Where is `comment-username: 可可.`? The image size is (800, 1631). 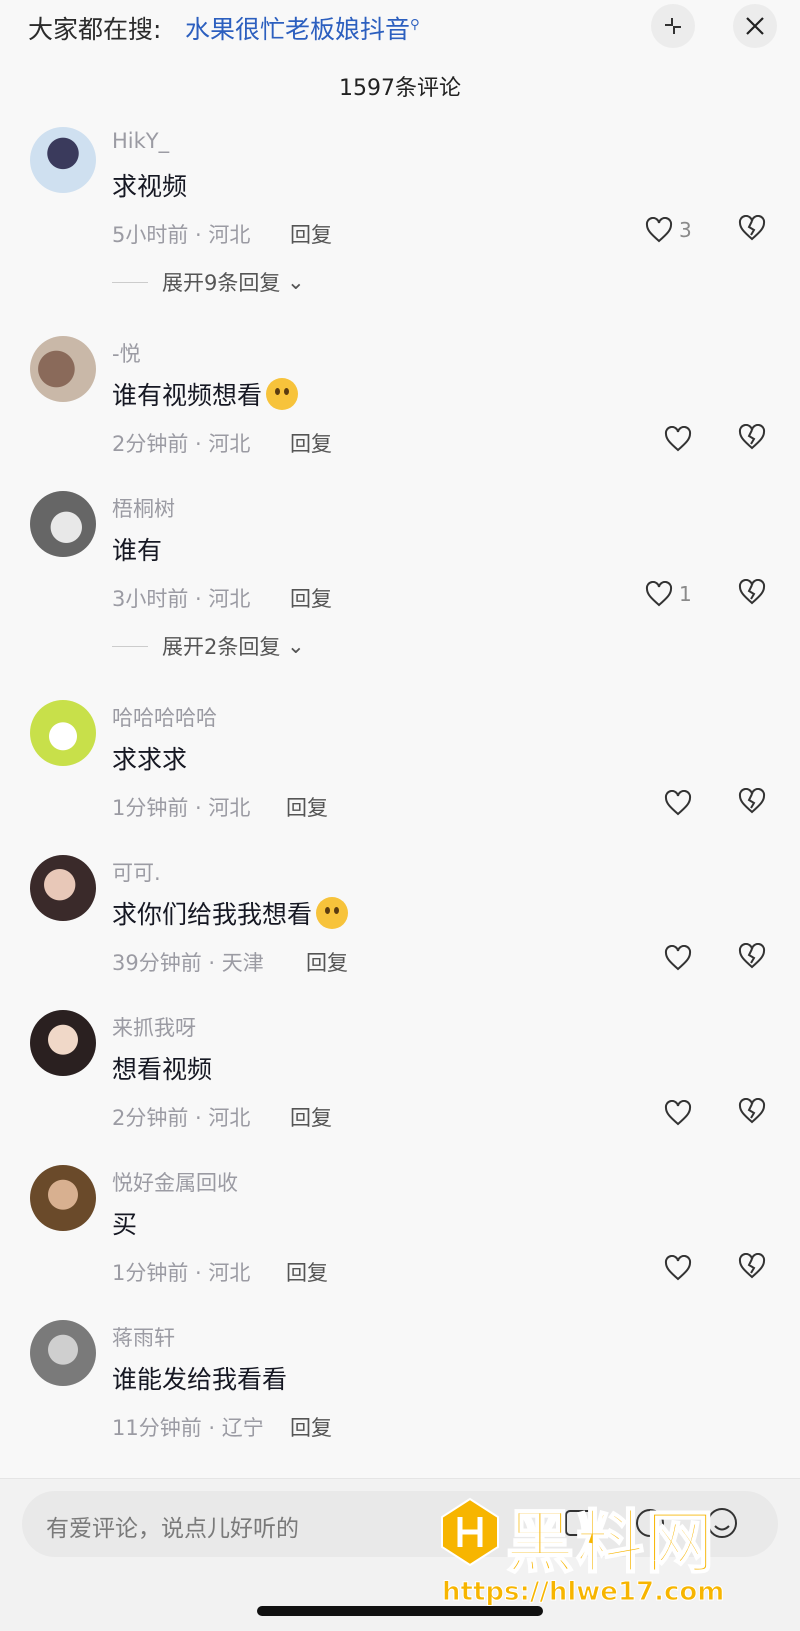
comment-username: 可可. is located at coordinates (136, 872).